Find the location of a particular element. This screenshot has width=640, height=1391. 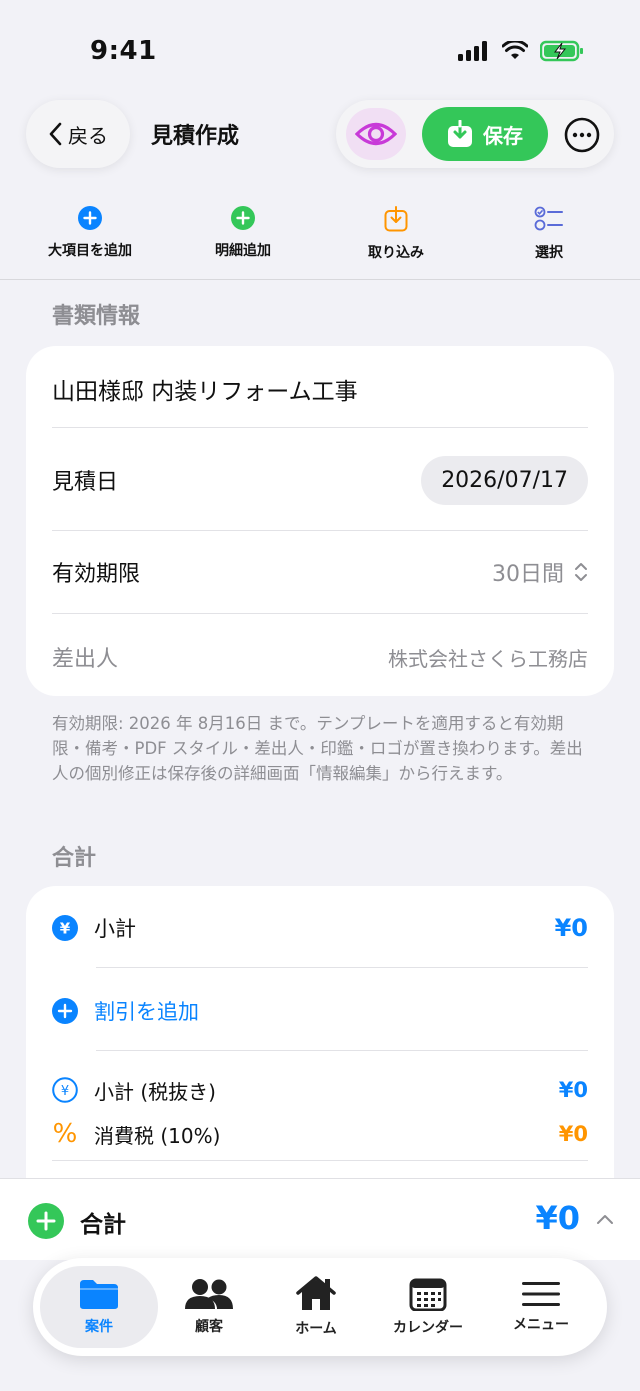

subtotal-value: ¥0 is located at coordinates (571, 928).